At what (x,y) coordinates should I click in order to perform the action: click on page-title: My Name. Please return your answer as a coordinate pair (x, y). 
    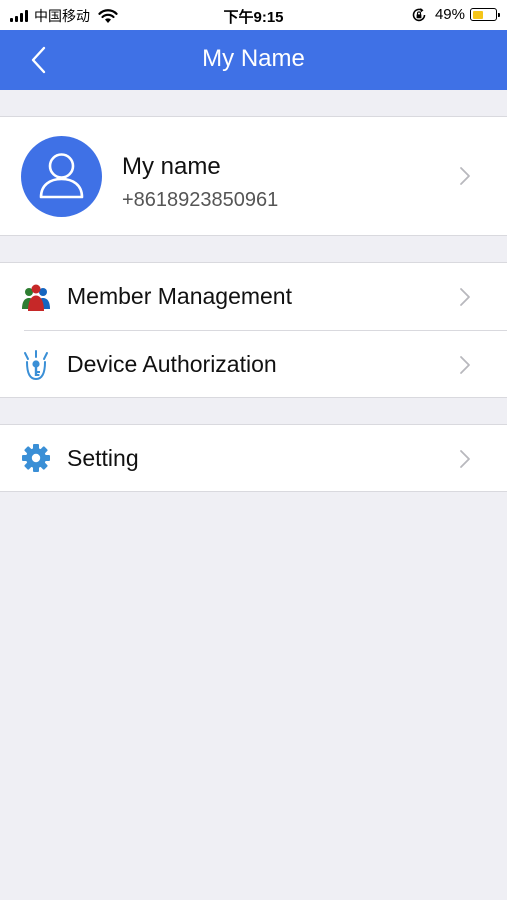
    Looking at the image, I should click on (253, 58).